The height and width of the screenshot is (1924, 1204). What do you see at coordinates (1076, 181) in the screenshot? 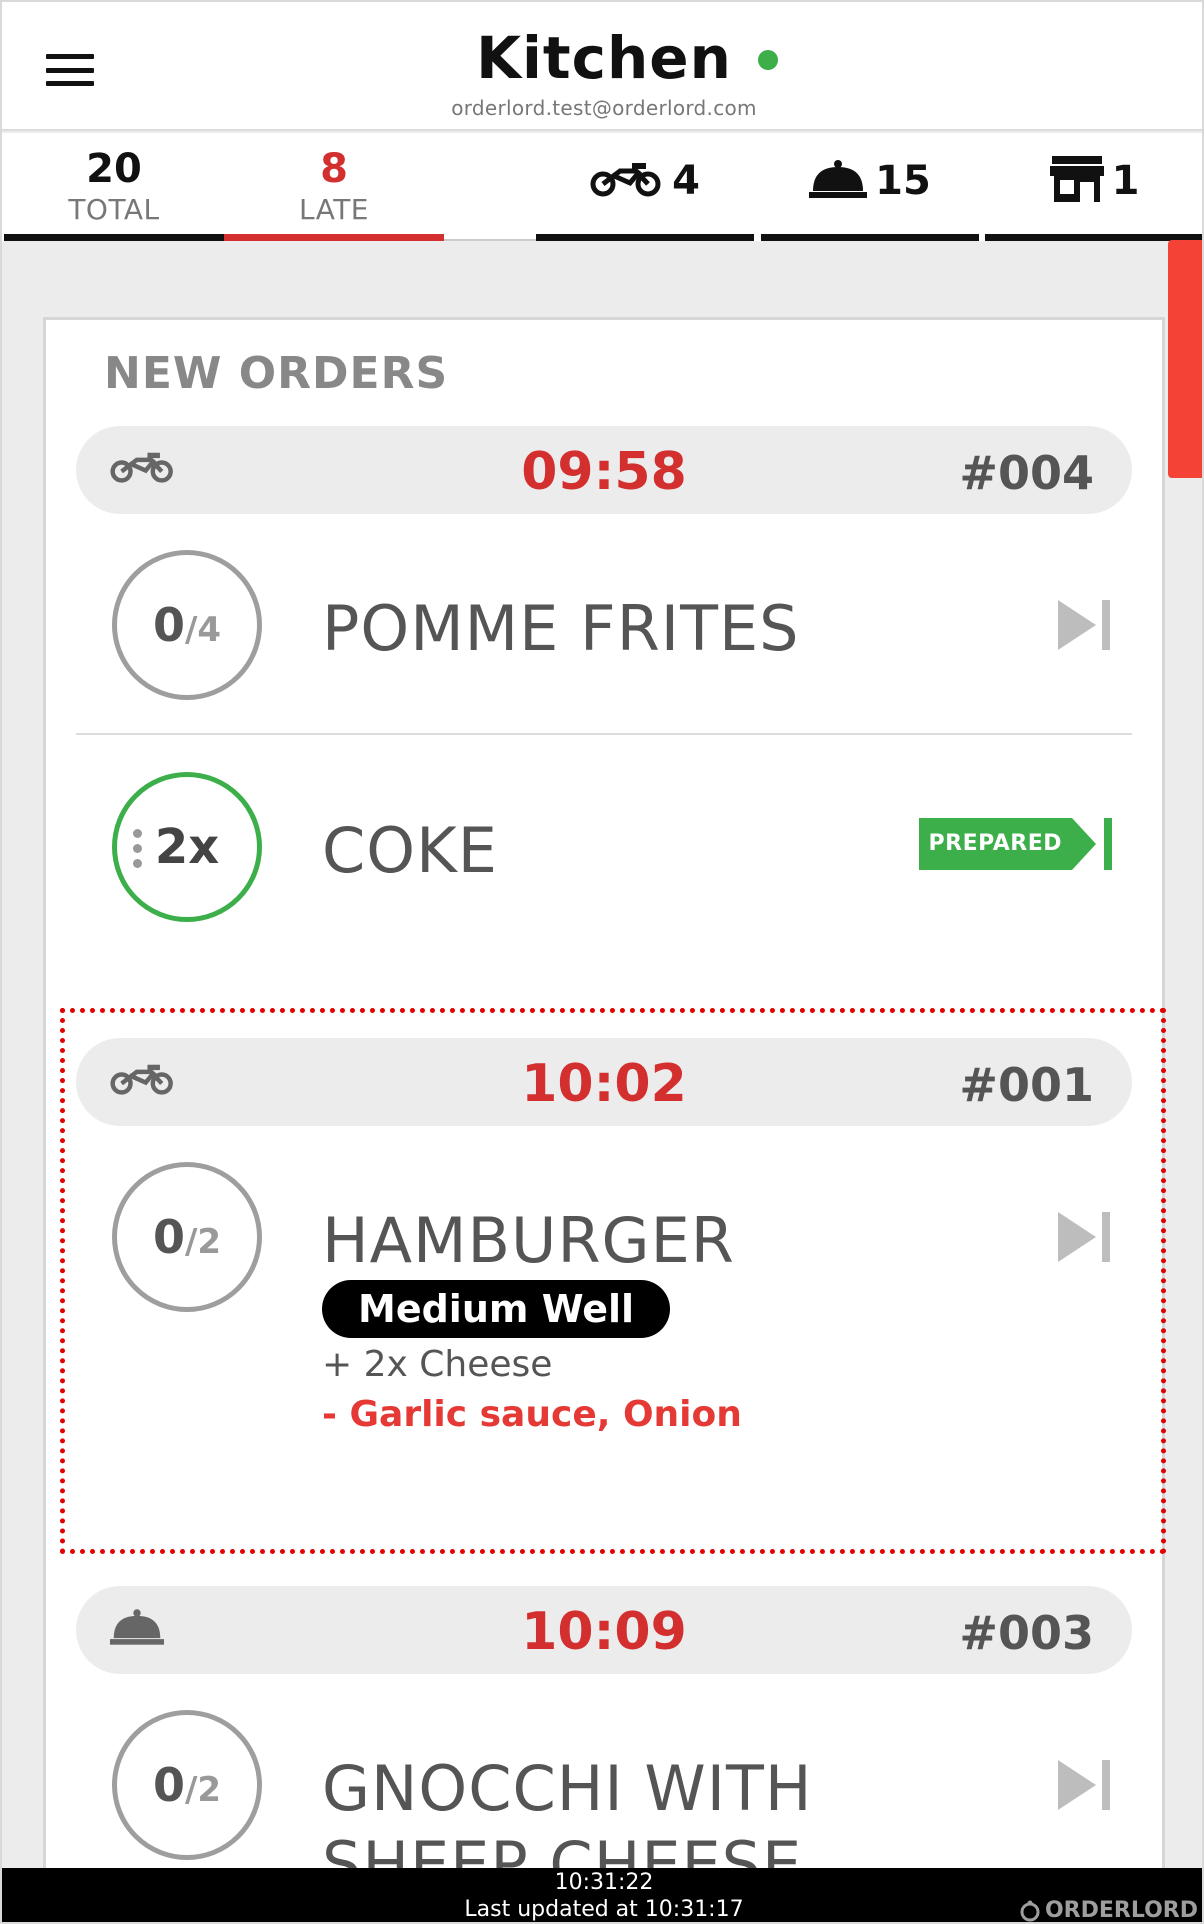
I see `store-icon` at bounding box center [1076, 181].